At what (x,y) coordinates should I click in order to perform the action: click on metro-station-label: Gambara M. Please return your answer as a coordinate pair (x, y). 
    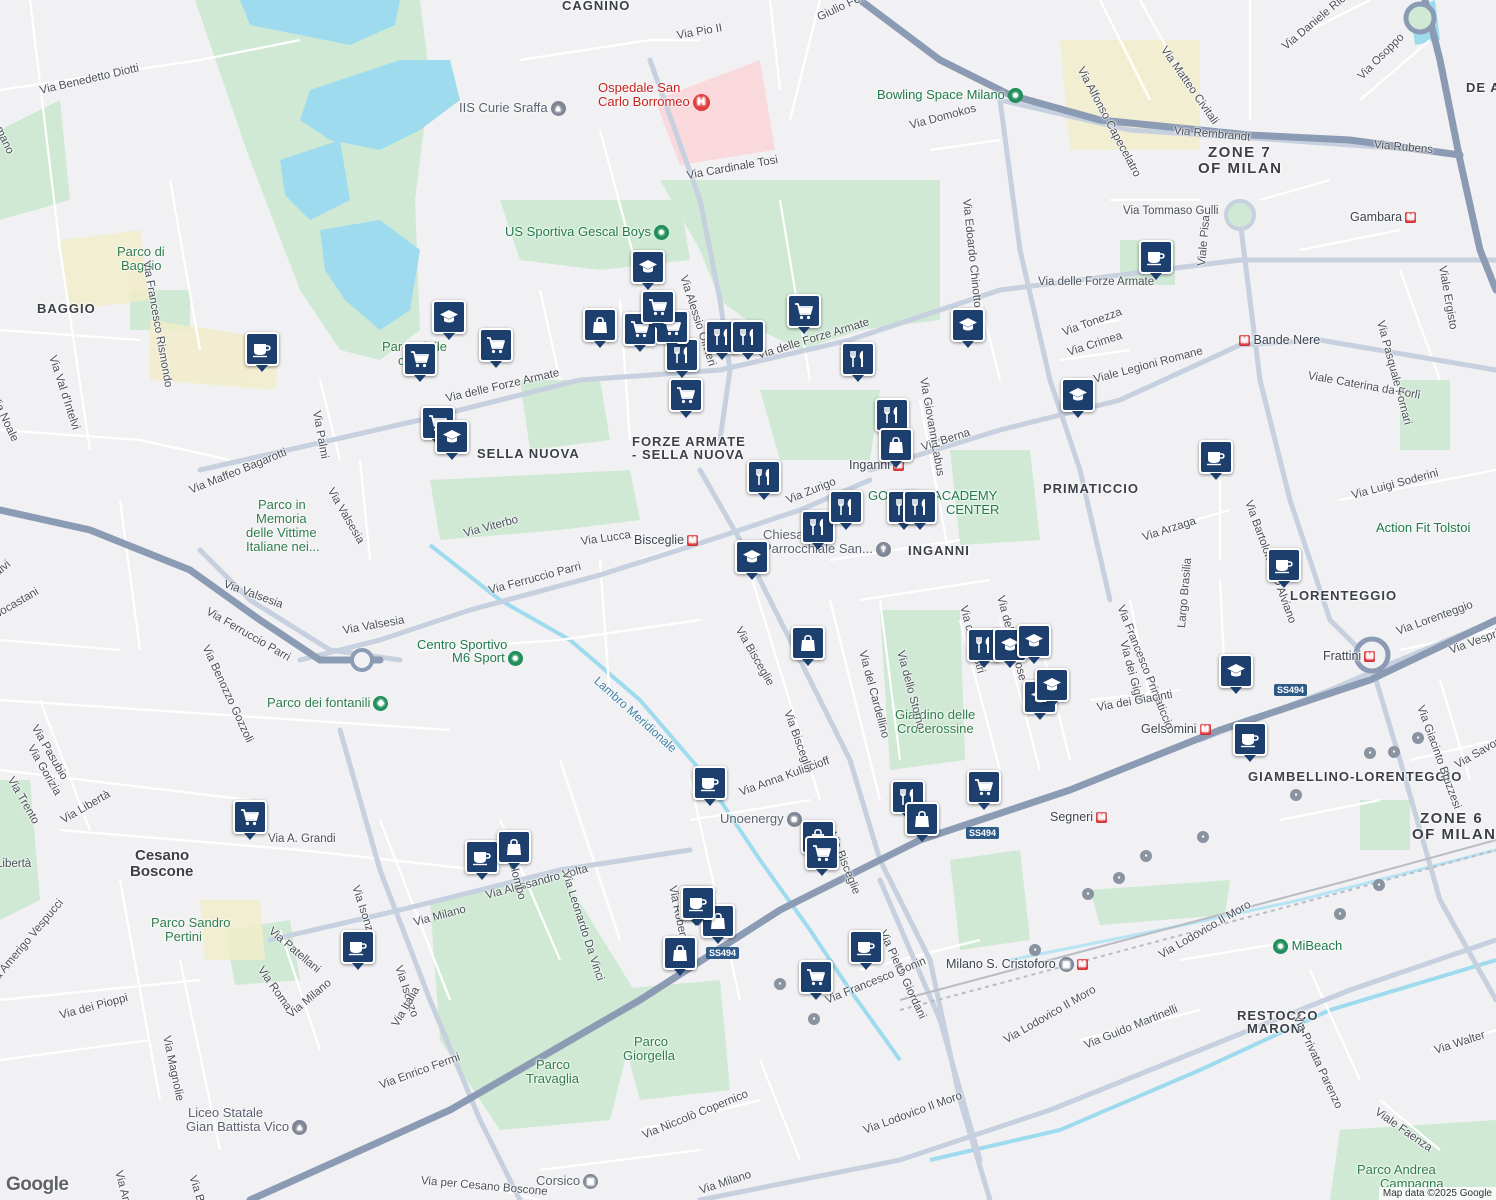
    Looking at the image, I should click on (1383, 217).